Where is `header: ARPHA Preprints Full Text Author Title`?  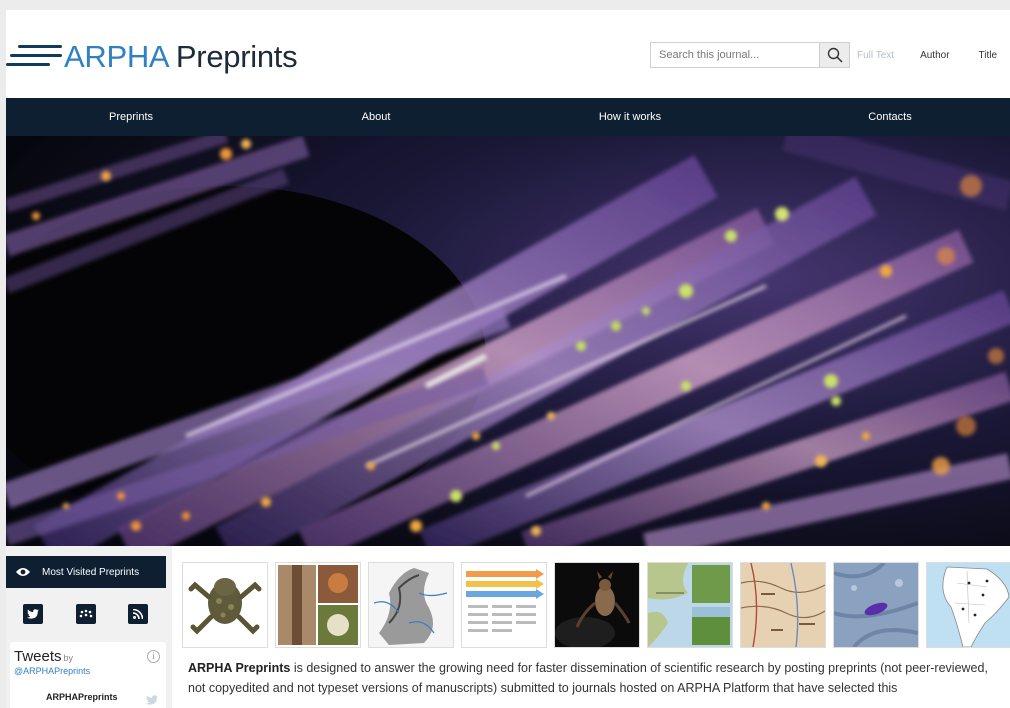 header: ARPHA Preprints Full Text Author Title is located at coordinates (508, 54).